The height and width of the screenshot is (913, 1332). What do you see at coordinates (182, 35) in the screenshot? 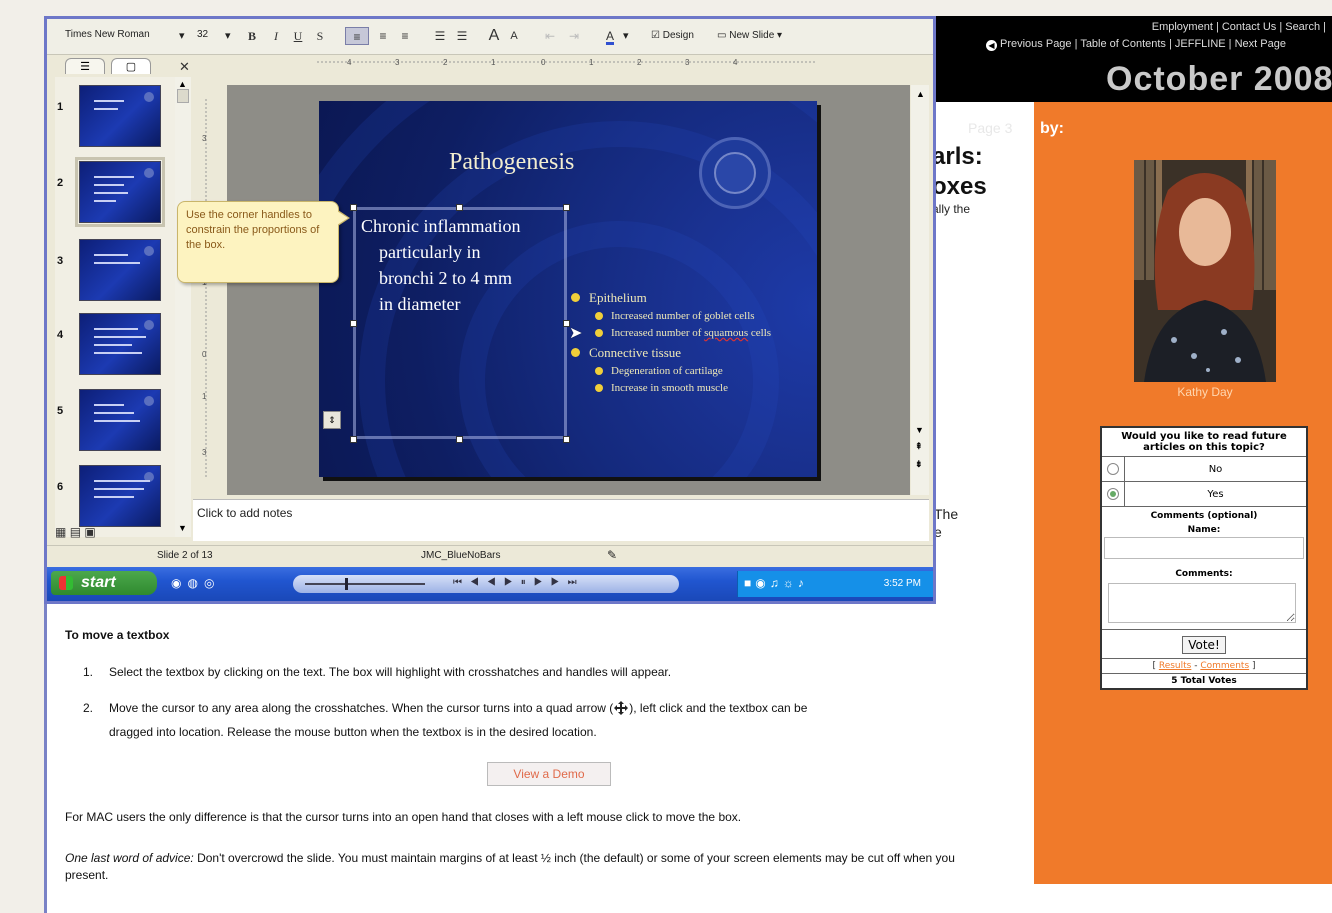
I see `font-dropdown-arrow-icon: ▾` at bounding box center [182, 35].